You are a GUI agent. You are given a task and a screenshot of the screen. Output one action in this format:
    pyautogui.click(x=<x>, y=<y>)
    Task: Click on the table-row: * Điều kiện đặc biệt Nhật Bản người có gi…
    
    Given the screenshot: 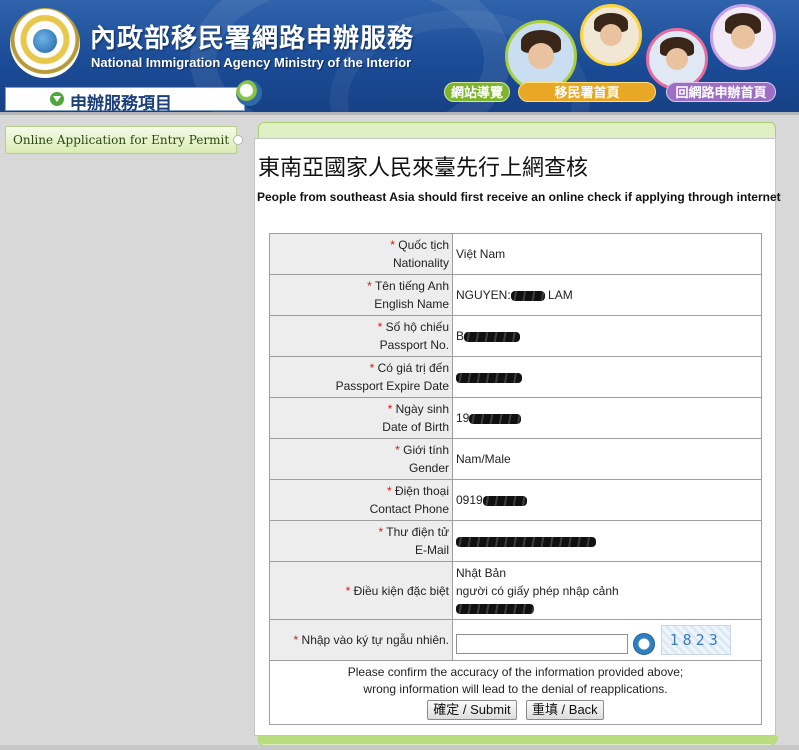 What is the action you would take?
    pyautogui.click(x=515, y=590)
    